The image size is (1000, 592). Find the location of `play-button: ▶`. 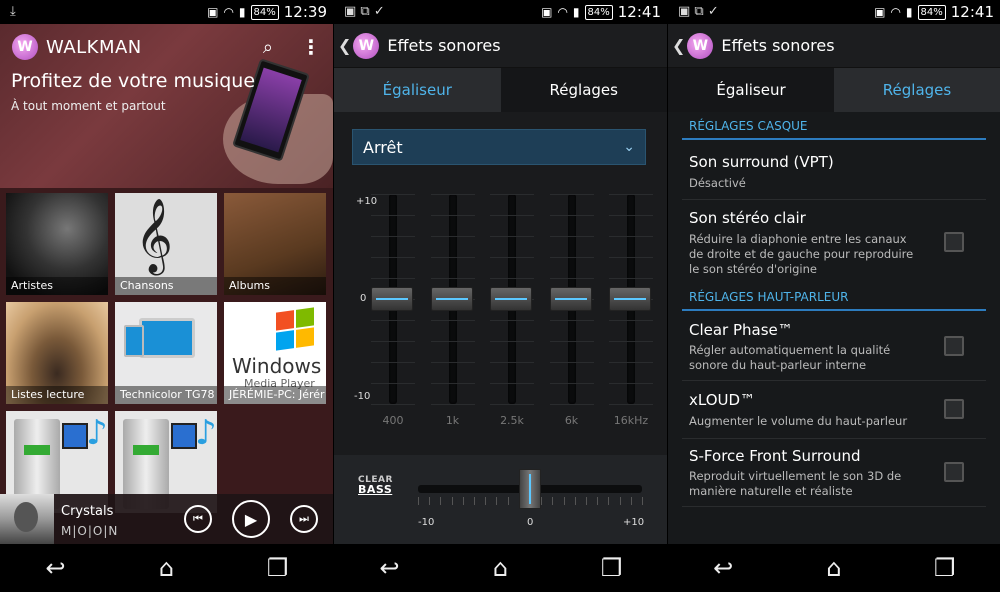

play-button: ▶ is located at coordinates (251, 519).